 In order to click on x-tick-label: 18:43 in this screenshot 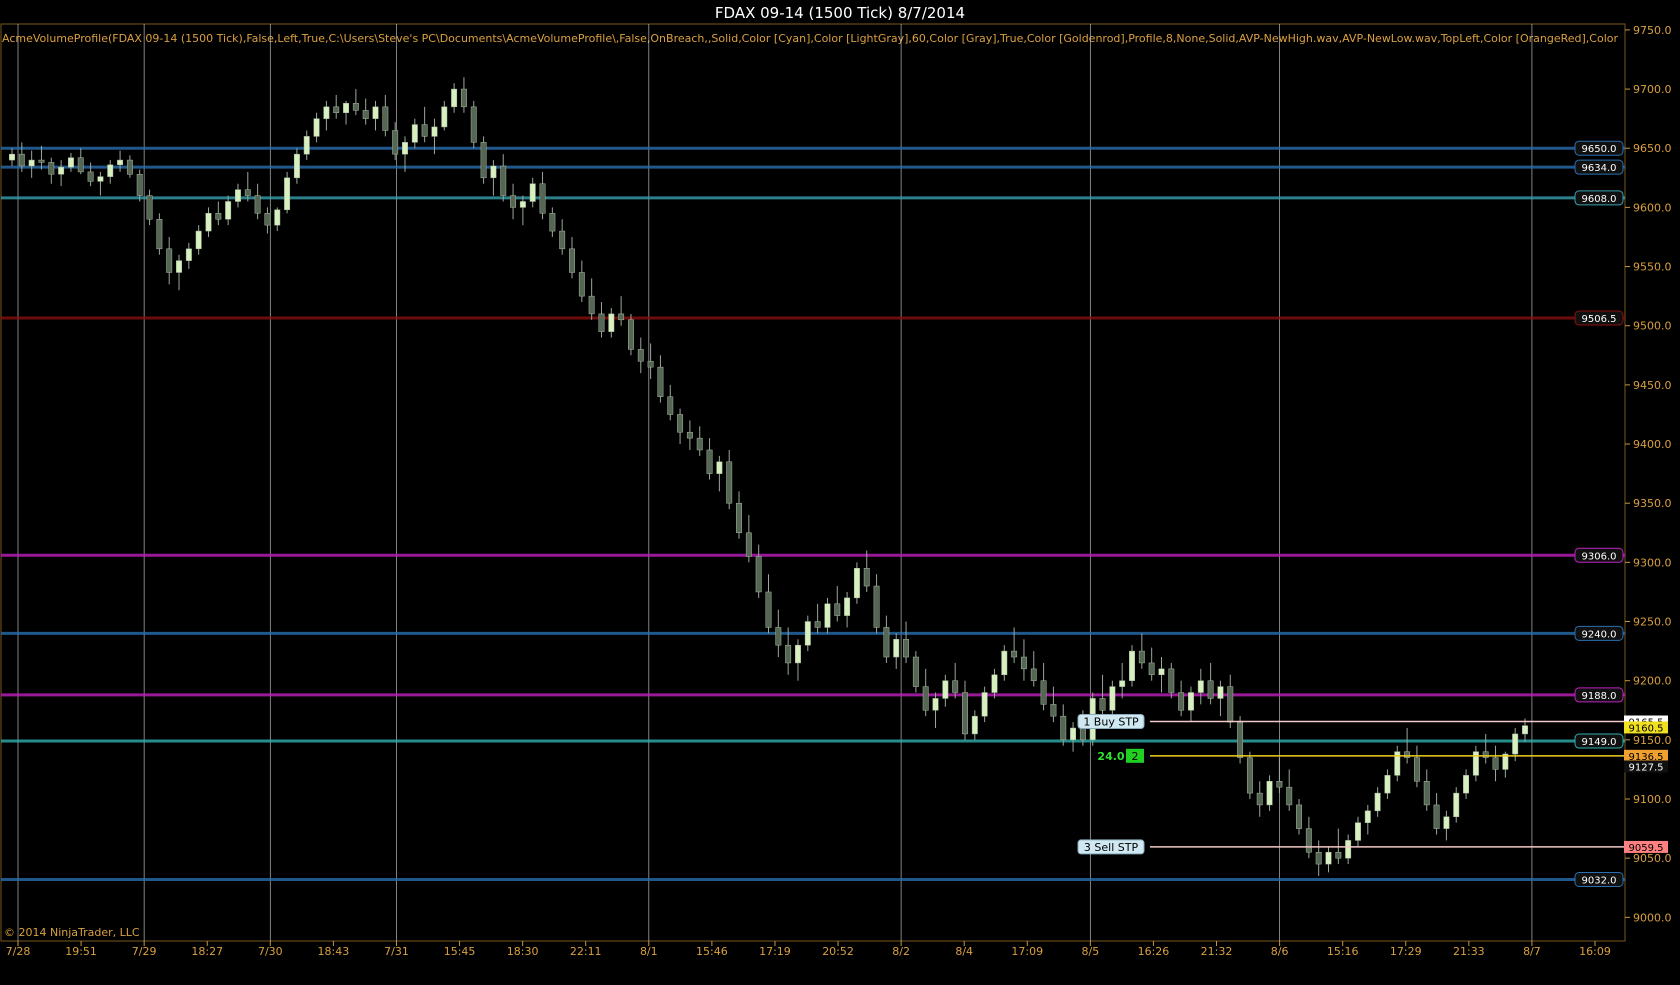, I will do `click(334, 951)`.